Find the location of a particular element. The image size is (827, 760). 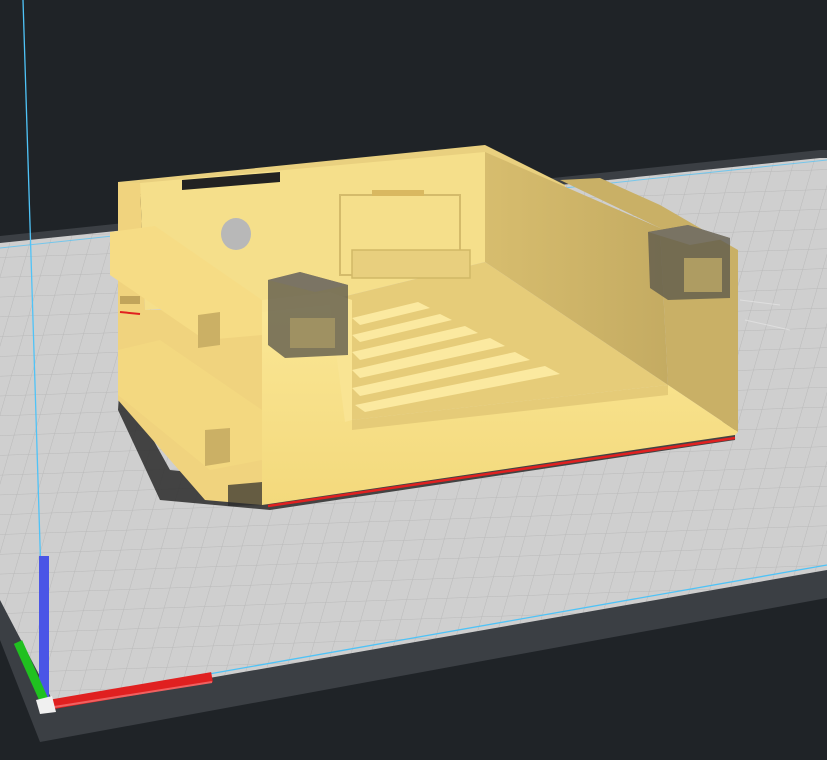

back-wall-round-hole is located at coordinates (236, 234).